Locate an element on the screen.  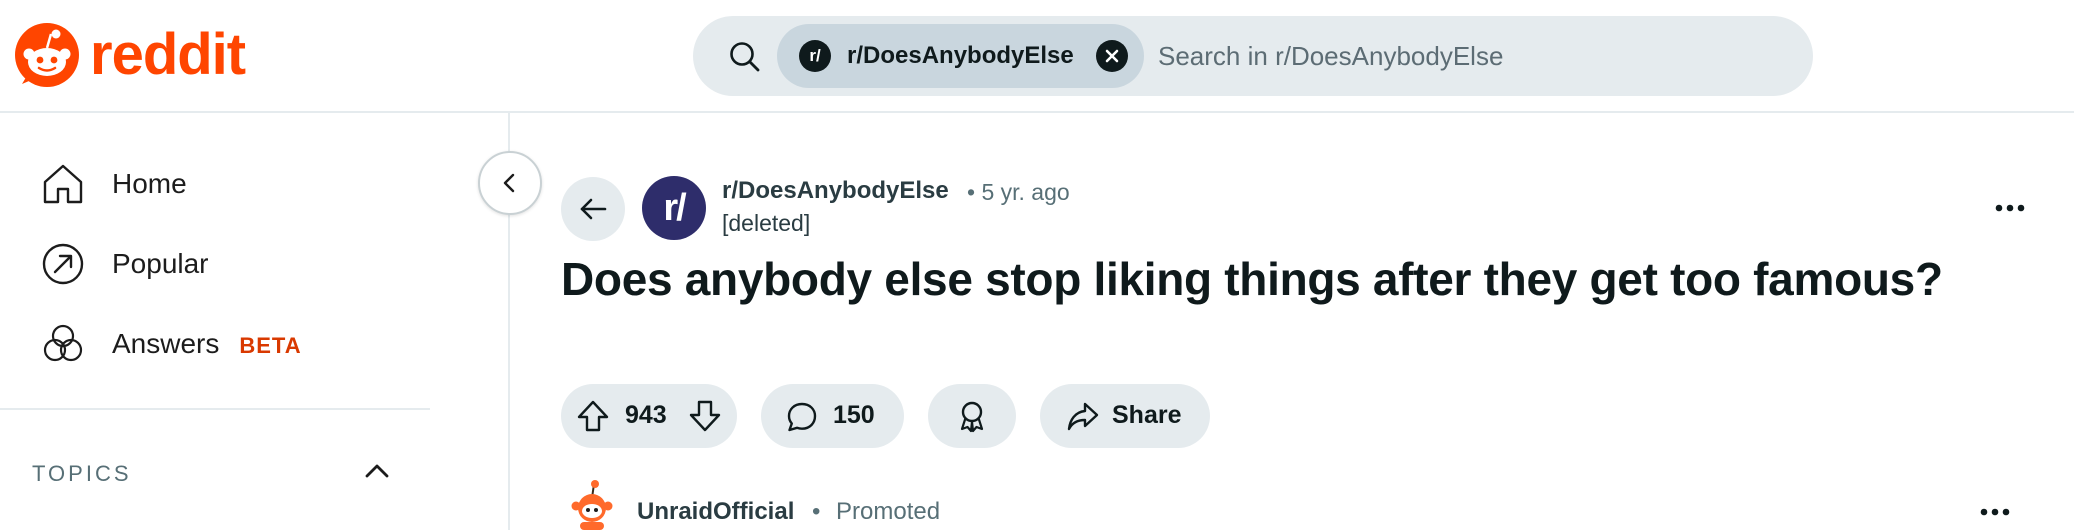
share-label: Share is located at coordinates (1147, 415).